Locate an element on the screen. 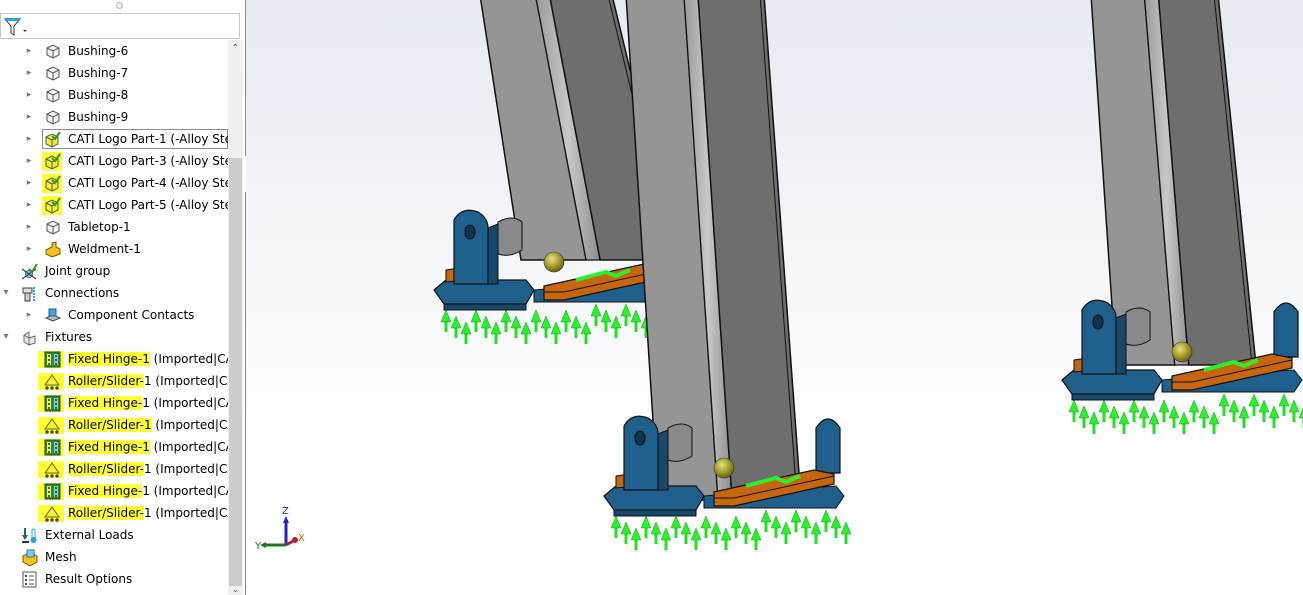  tree-item: ▸ CATI Logo Part-1 (-Alloy Steel- is located at coordinates (114, 139).